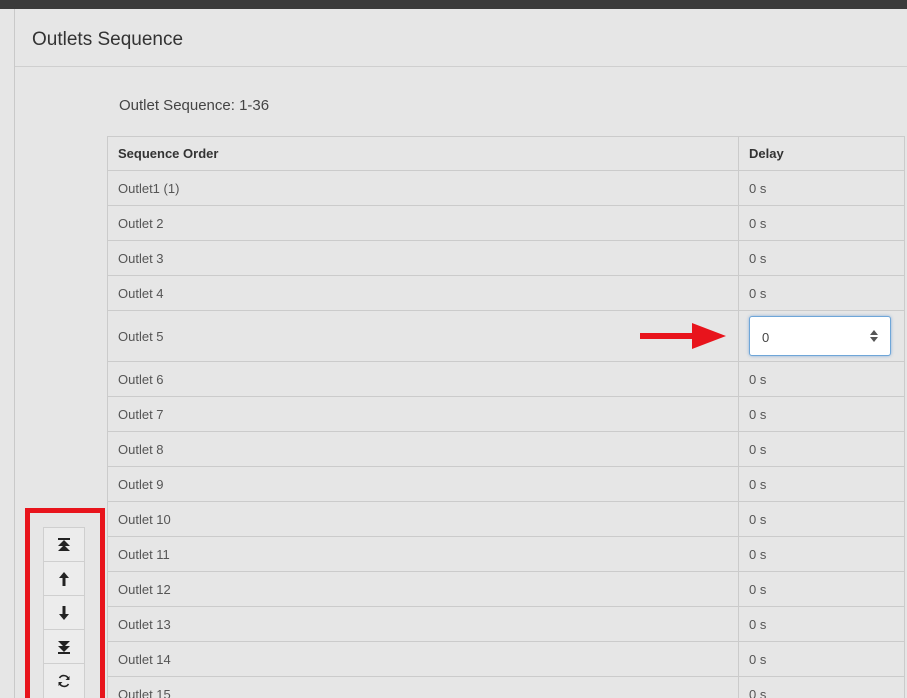 This screenshot has height=698, width=907. I want to click on table-header-row: Sequence Order Delay, so click(505, 153).